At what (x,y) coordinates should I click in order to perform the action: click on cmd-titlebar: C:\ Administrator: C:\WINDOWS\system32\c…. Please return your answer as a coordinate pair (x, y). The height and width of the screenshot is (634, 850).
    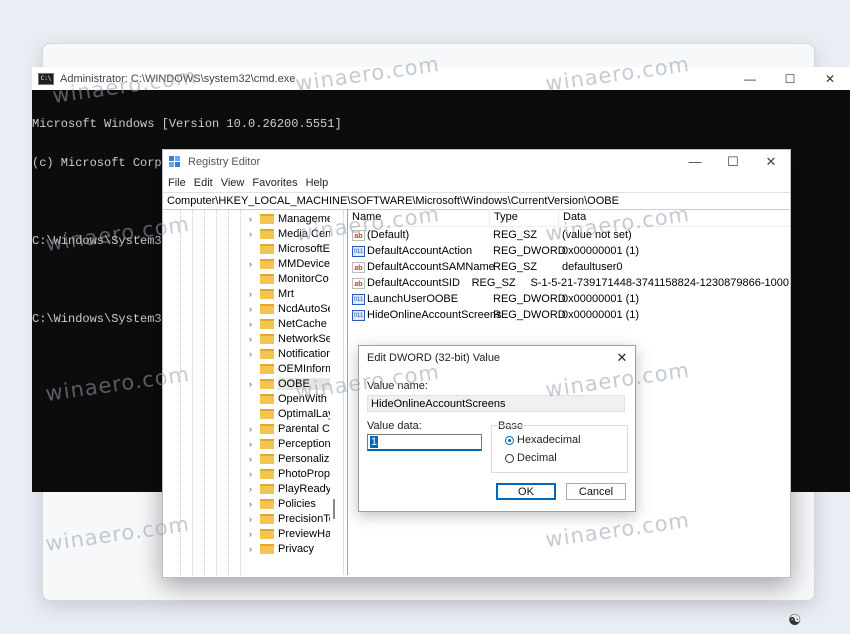
    Looking at the image, I should click on (441, 78).